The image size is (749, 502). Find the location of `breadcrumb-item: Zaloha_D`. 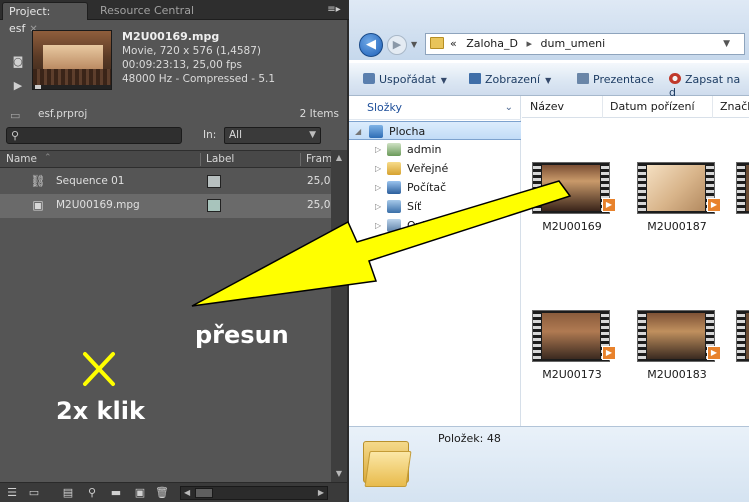

breadcrumb-item: Zaloha_D is located at coordinates (492, 43).